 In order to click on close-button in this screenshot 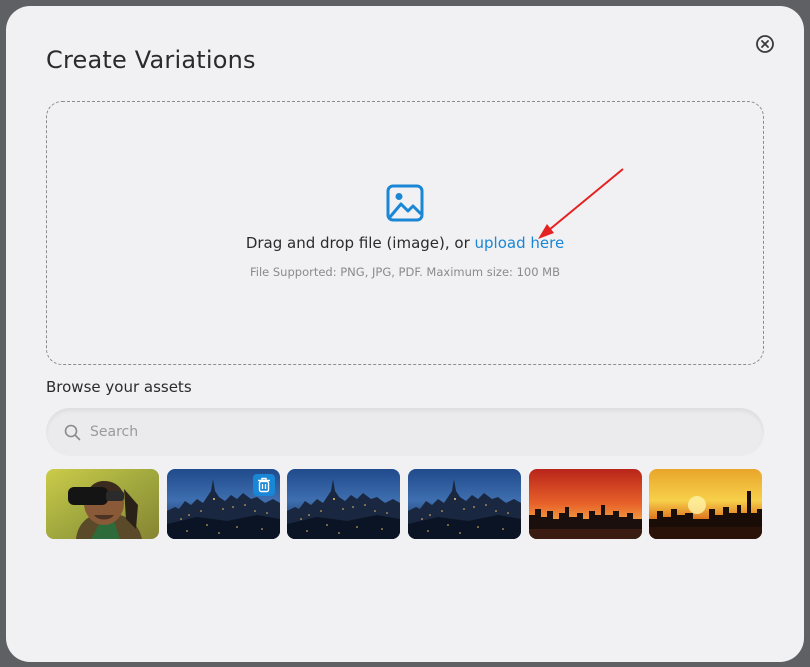, I will do `click(765, 44)`.